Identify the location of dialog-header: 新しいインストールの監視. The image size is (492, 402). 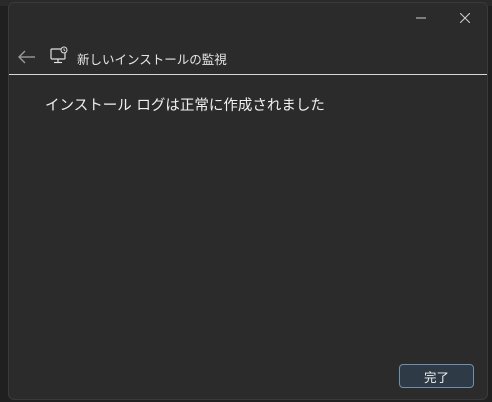
(248, 58).